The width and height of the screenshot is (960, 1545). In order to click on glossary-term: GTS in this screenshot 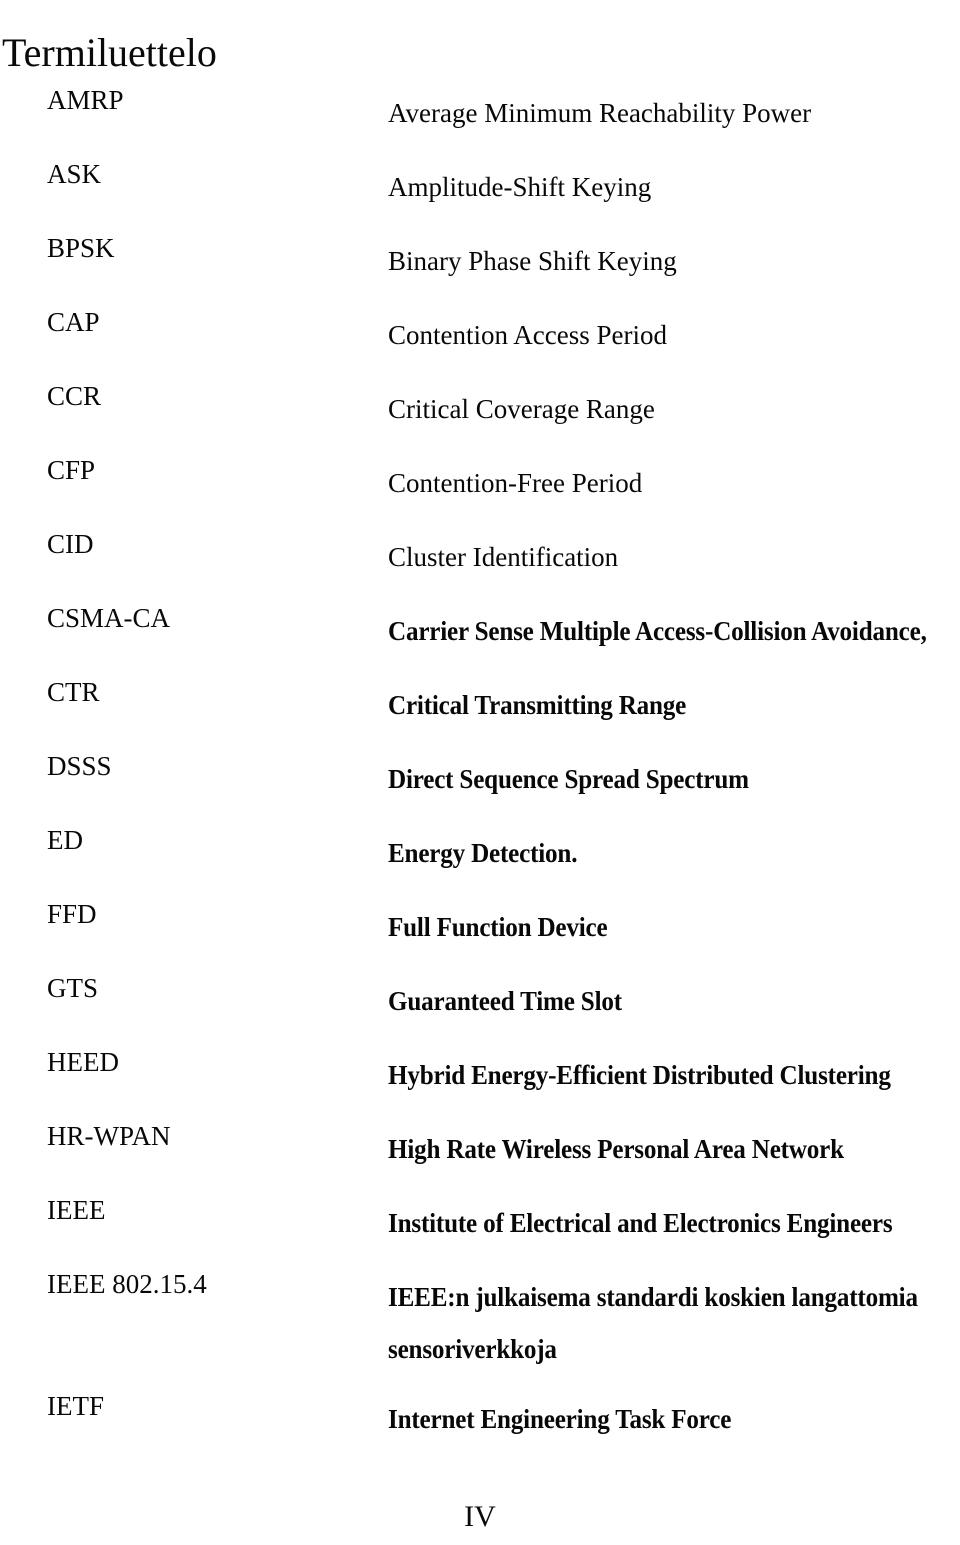, I will do `click(73, 988)`.